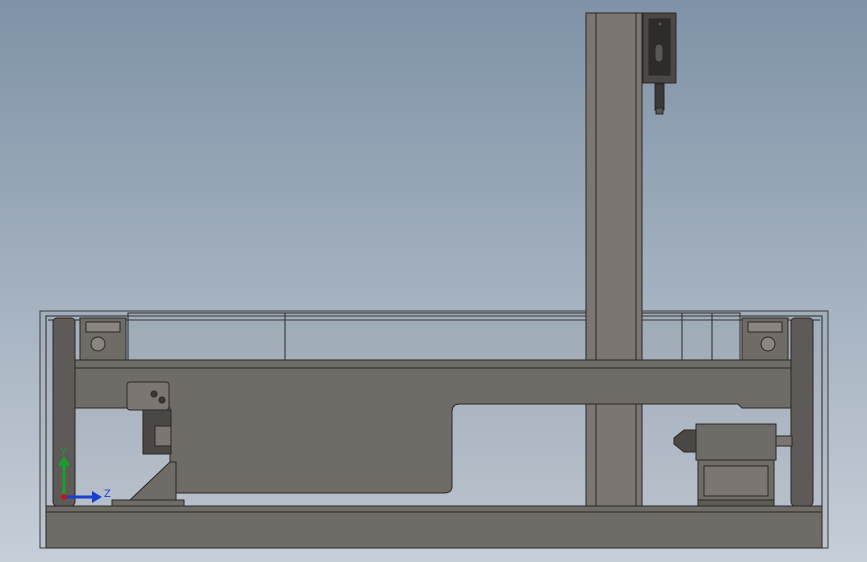  I want to click on vertical-column, so click(614, 259).